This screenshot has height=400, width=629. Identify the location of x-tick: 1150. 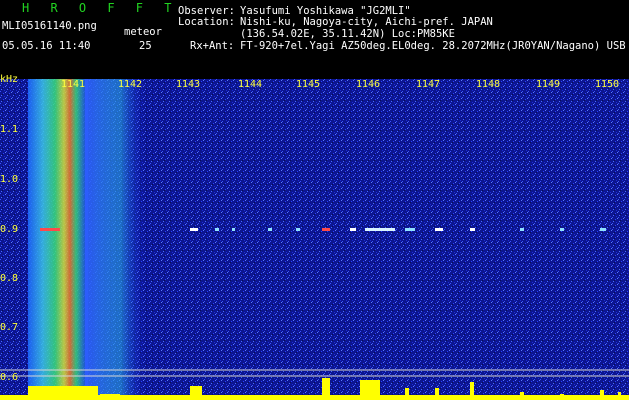
(607, 84).